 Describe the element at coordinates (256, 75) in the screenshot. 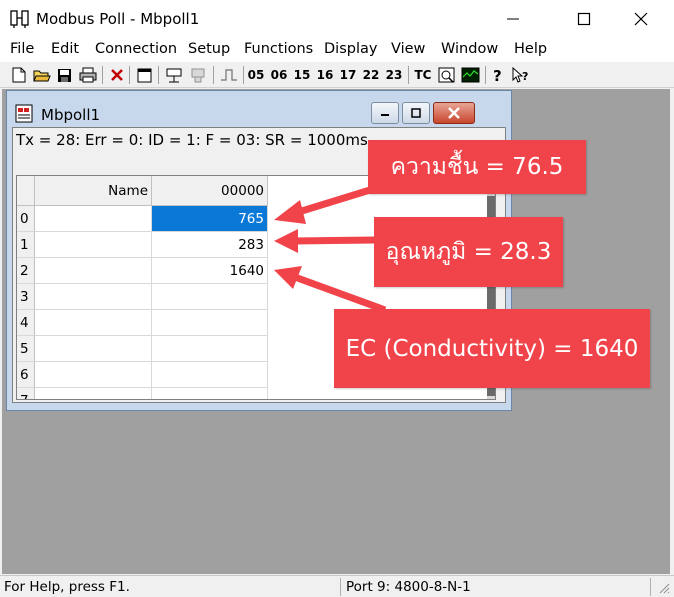

I see `fc-05-button: 05` at that location.